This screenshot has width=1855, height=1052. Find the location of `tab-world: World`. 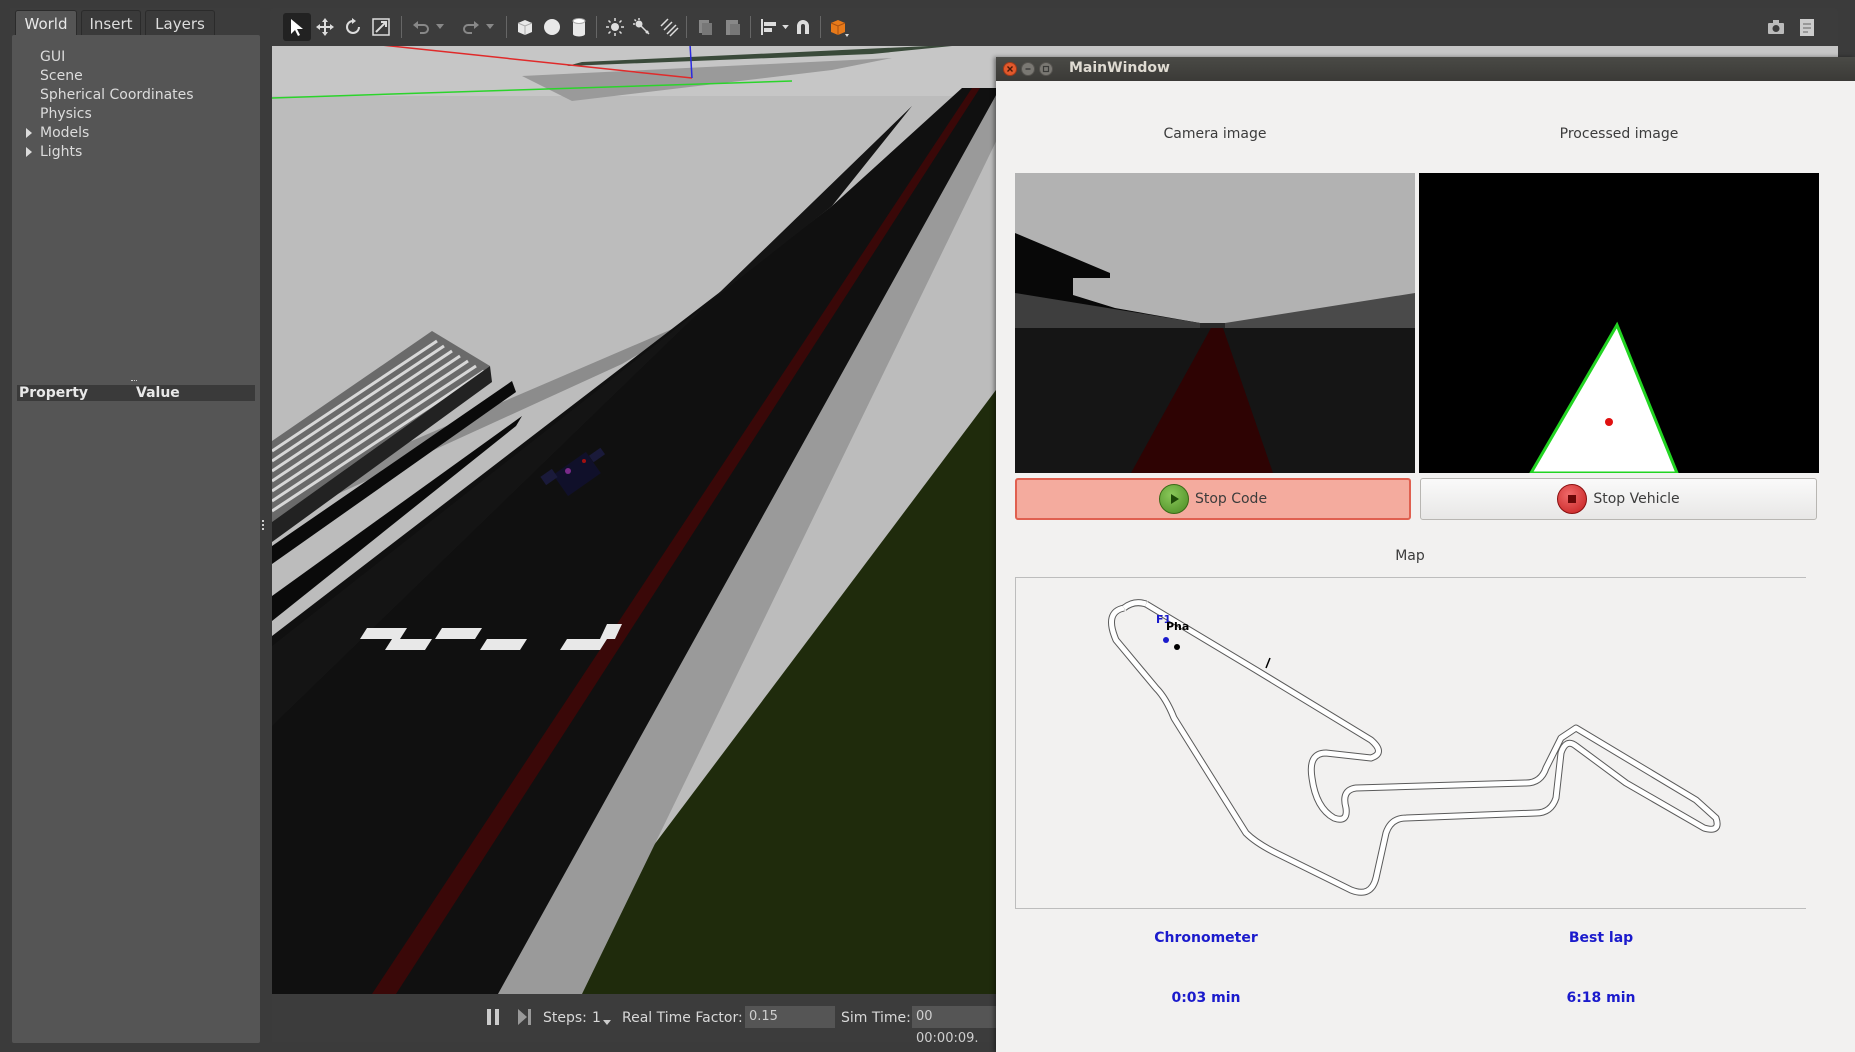

tab-world: World is located at coordinates (46, 23).